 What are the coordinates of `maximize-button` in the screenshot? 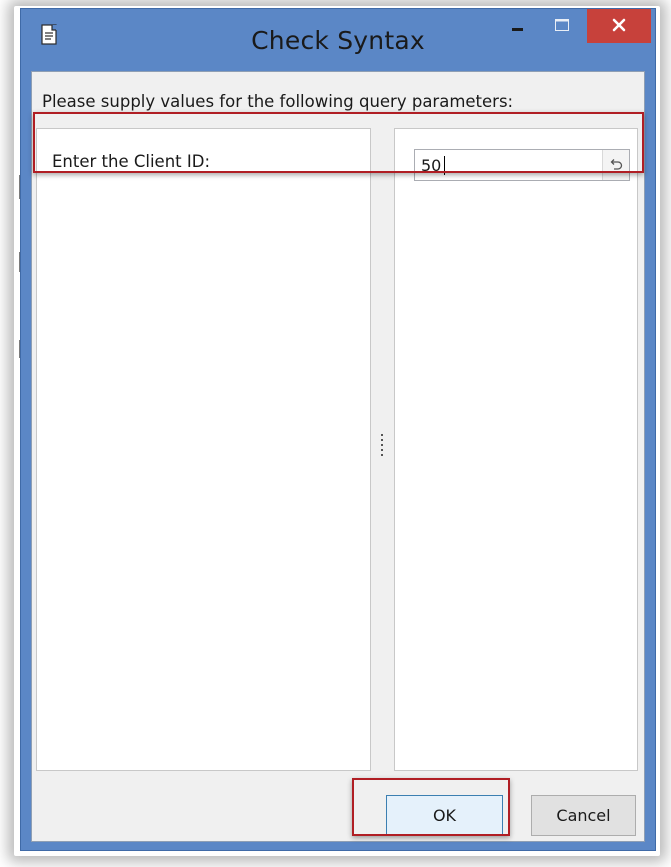 It's located at (562, 26).